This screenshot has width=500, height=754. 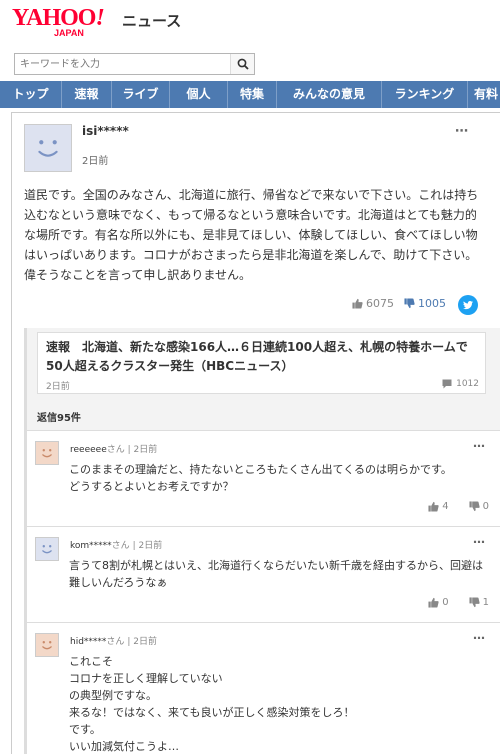 I want to click on main-nav: トップ 速報 ライブ 個人 特集 みんなの意見 ランキング 有料, so click(x=250, y=94).